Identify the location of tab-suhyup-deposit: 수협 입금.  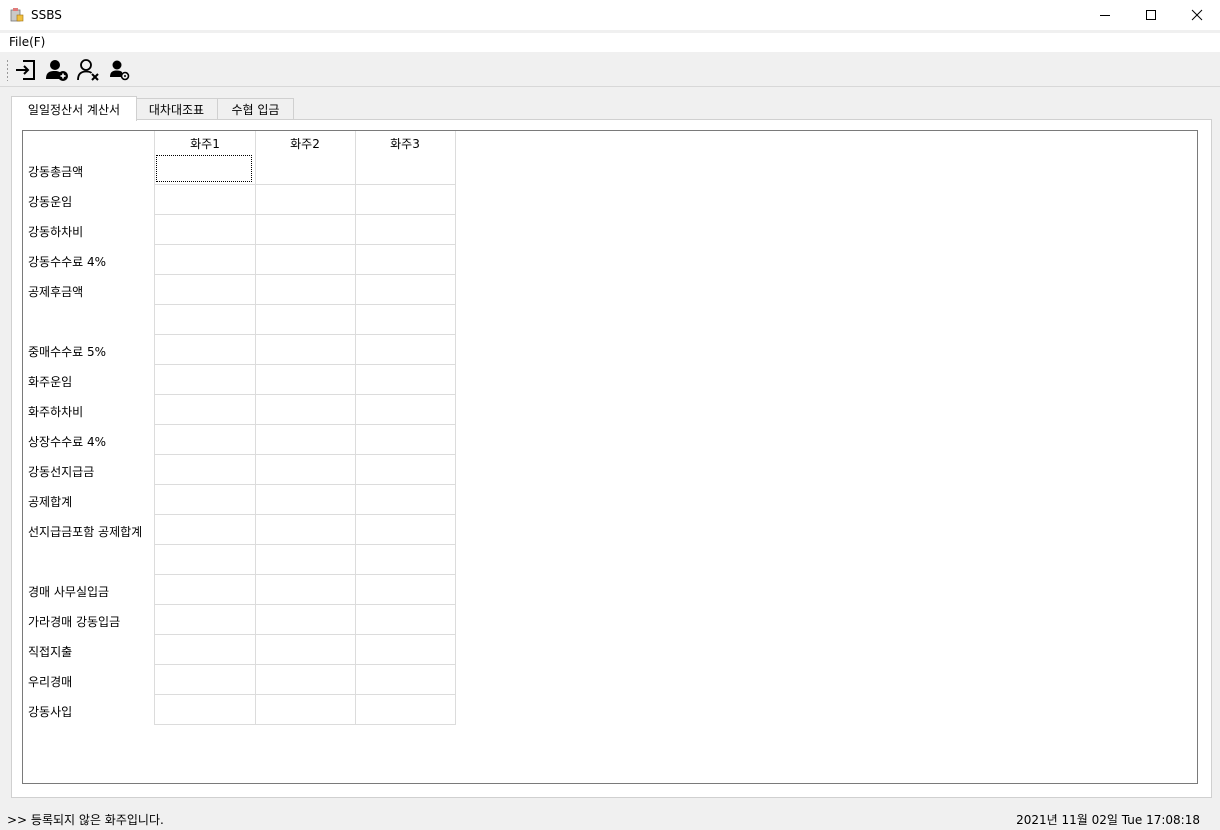
(255, 109).